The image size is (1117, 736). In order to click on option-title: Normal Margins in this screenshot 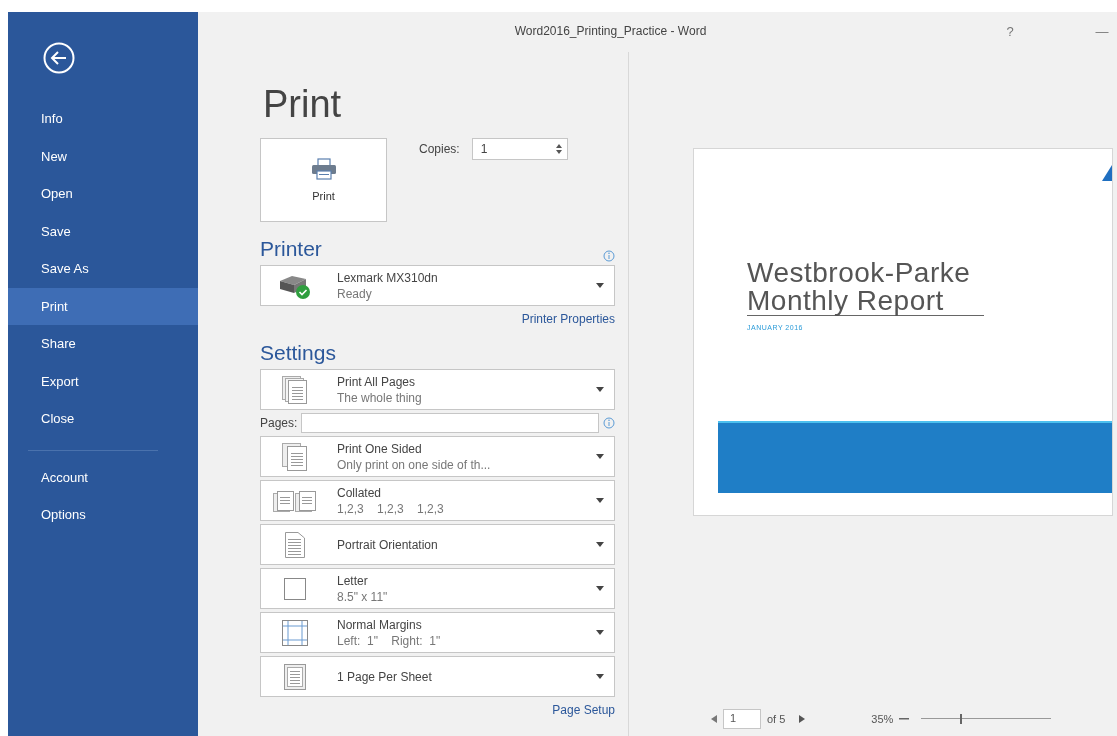, I will do `click(380, 624)`.